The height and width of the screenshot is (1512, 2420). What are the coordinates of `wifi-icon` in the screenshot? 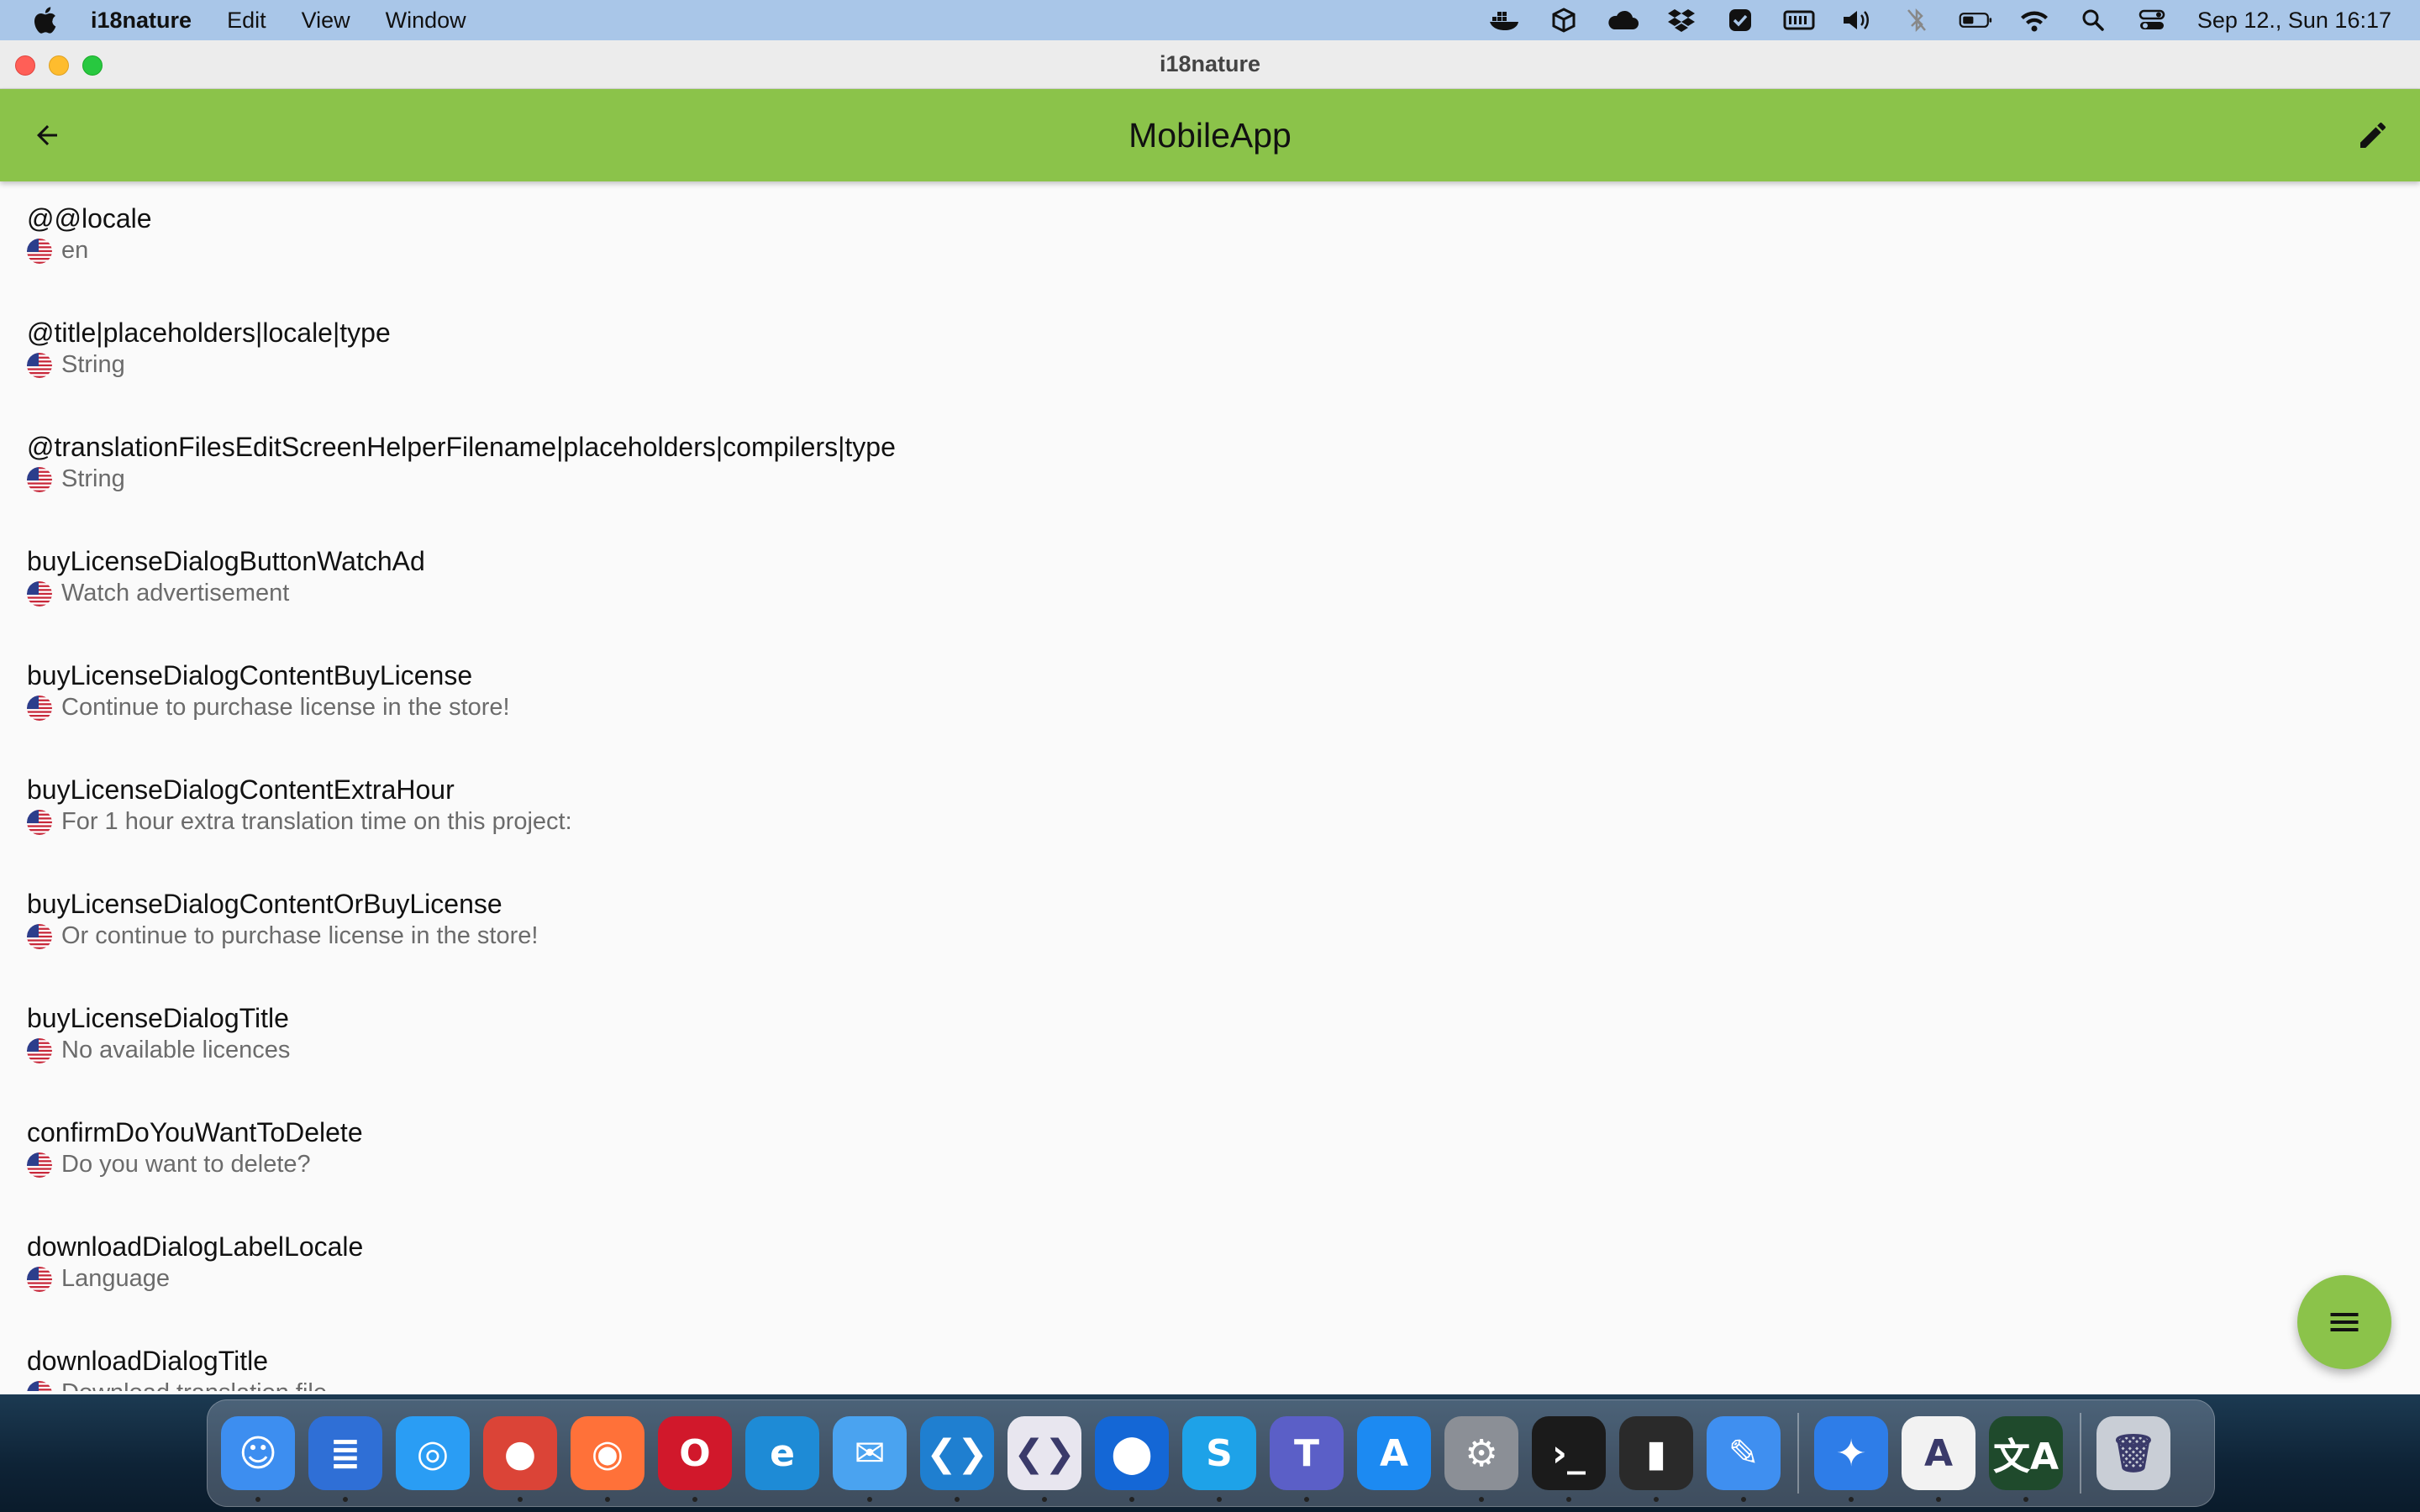 It's located at (2035, 20).